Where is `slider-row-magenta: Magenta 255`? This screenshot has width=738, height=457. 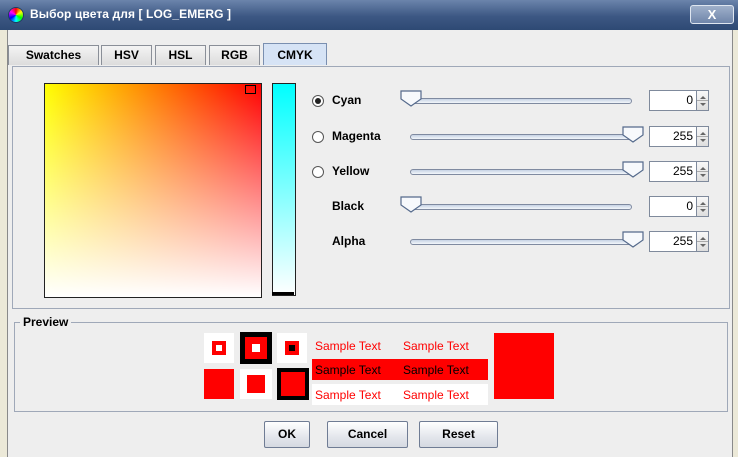 slider-row-magenta: Magenta 255 is located at coordinates (512, 139).